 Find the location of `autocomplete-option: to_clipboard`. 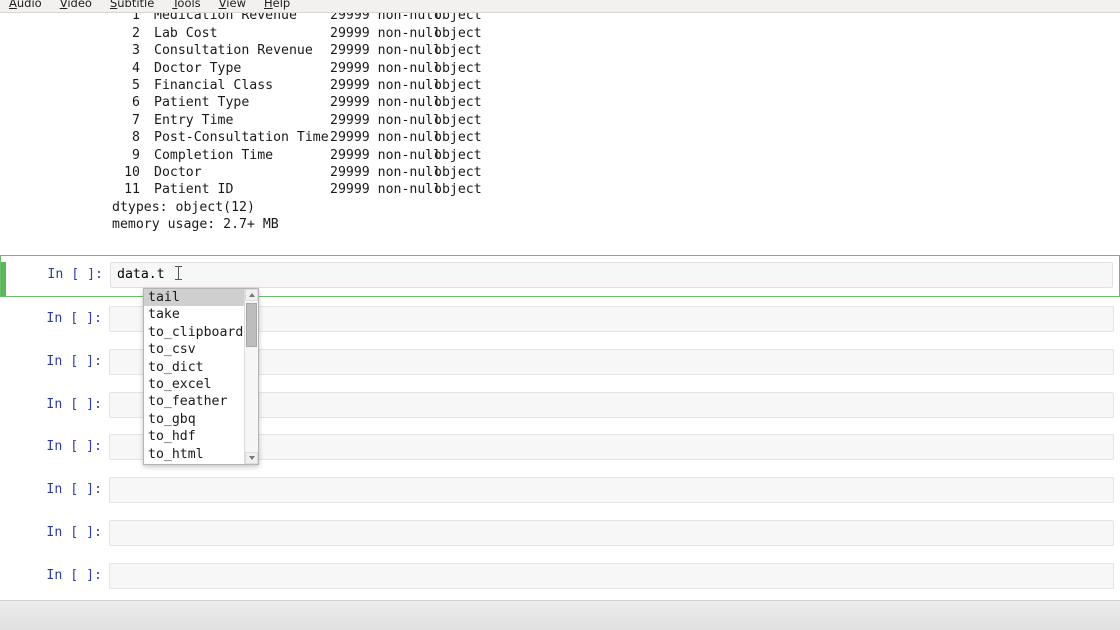

autocomplete-option: to_clipboard is located at coordinates (194, 332).